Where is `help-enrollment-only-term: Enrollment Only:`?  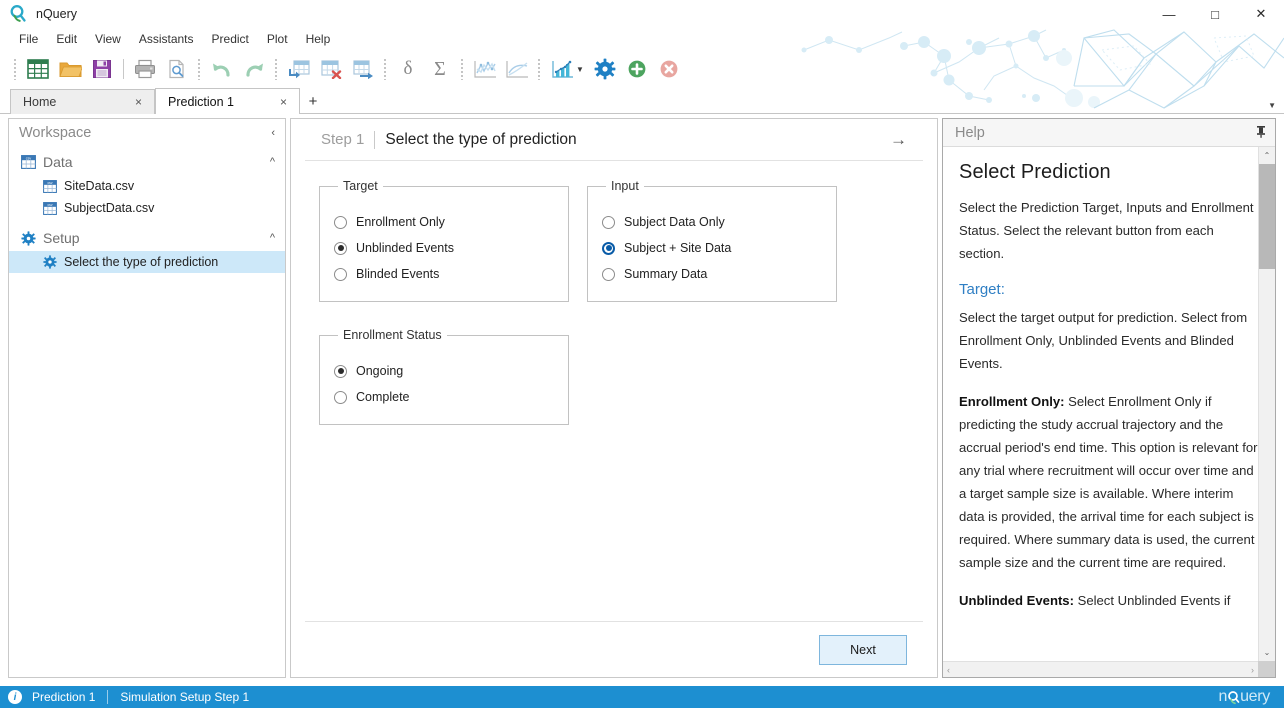 help-enrollment-only-term: Enrollment Only: is located at coordinates (1012, 401).